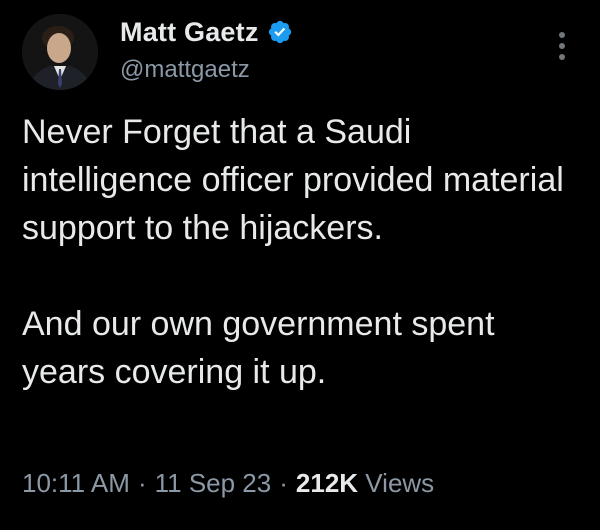 The height and width of the screenshot is (530, 600). I want to click on views-label: Views, so click(400, 483).